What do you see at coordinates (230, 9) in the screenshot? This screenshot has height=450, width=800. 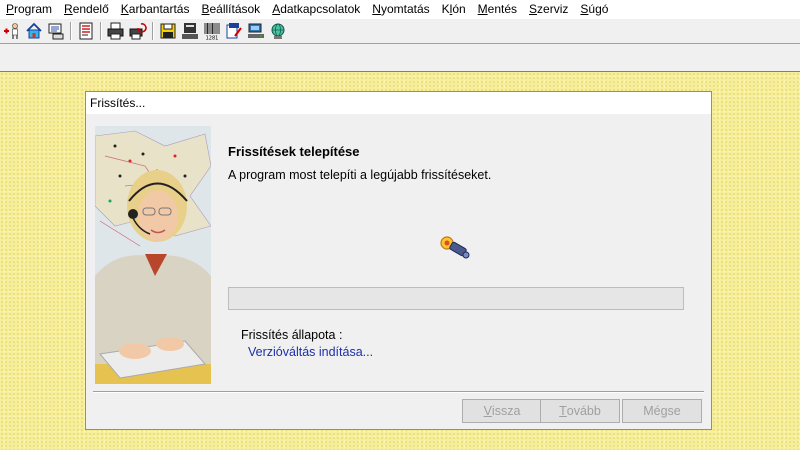 I see `menu-beallitasok: Beállítások` at bounding box center [230, 9].